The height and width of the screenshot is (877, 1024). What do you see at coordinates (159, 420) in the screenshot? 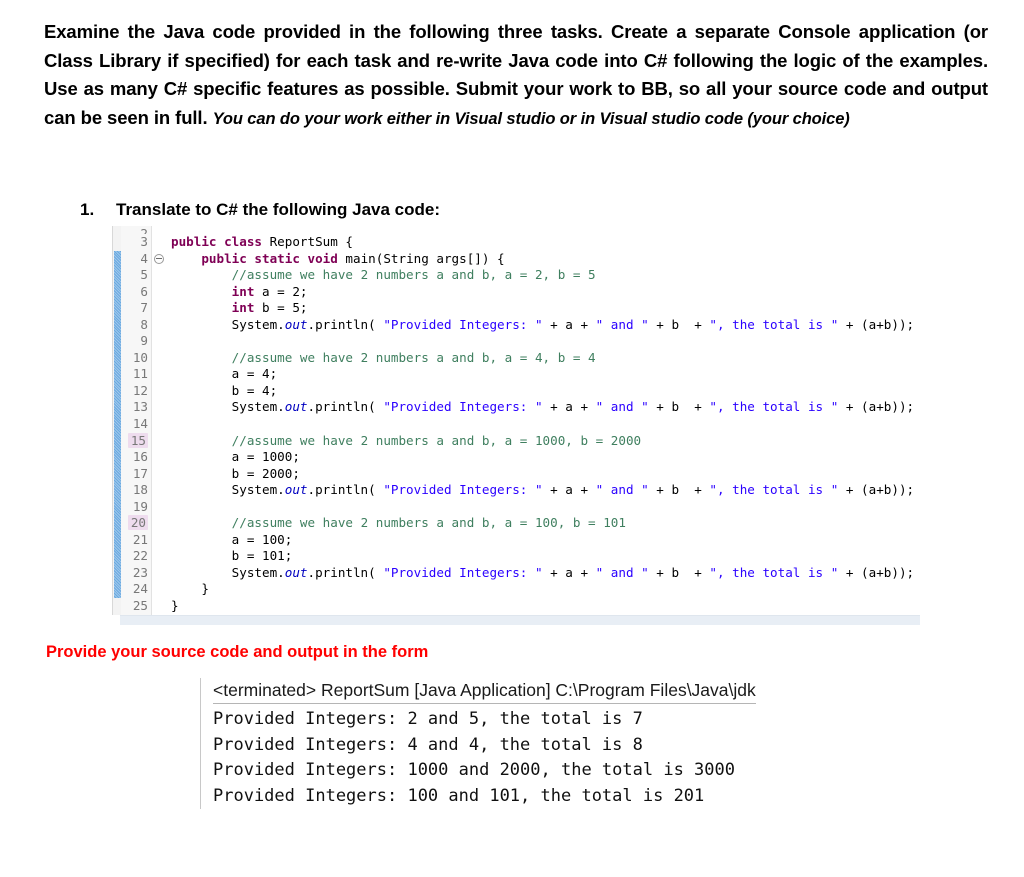
I see `code-folding-column` at bounding box center [159, 420].